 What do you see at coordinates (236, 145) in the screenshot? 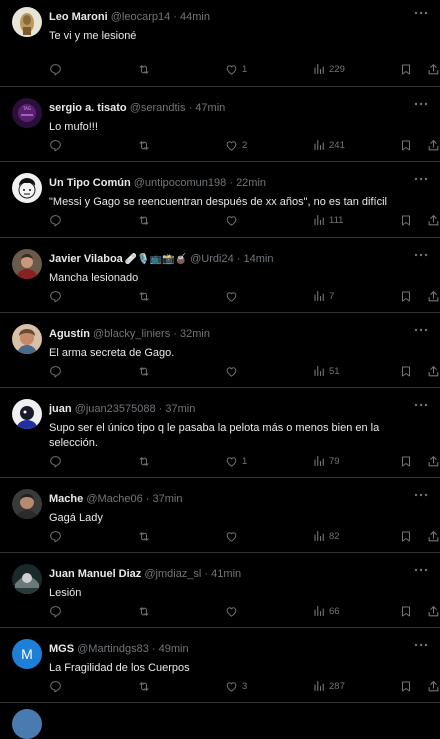
I see `like-button: 2` at bounding box center [236, 145].